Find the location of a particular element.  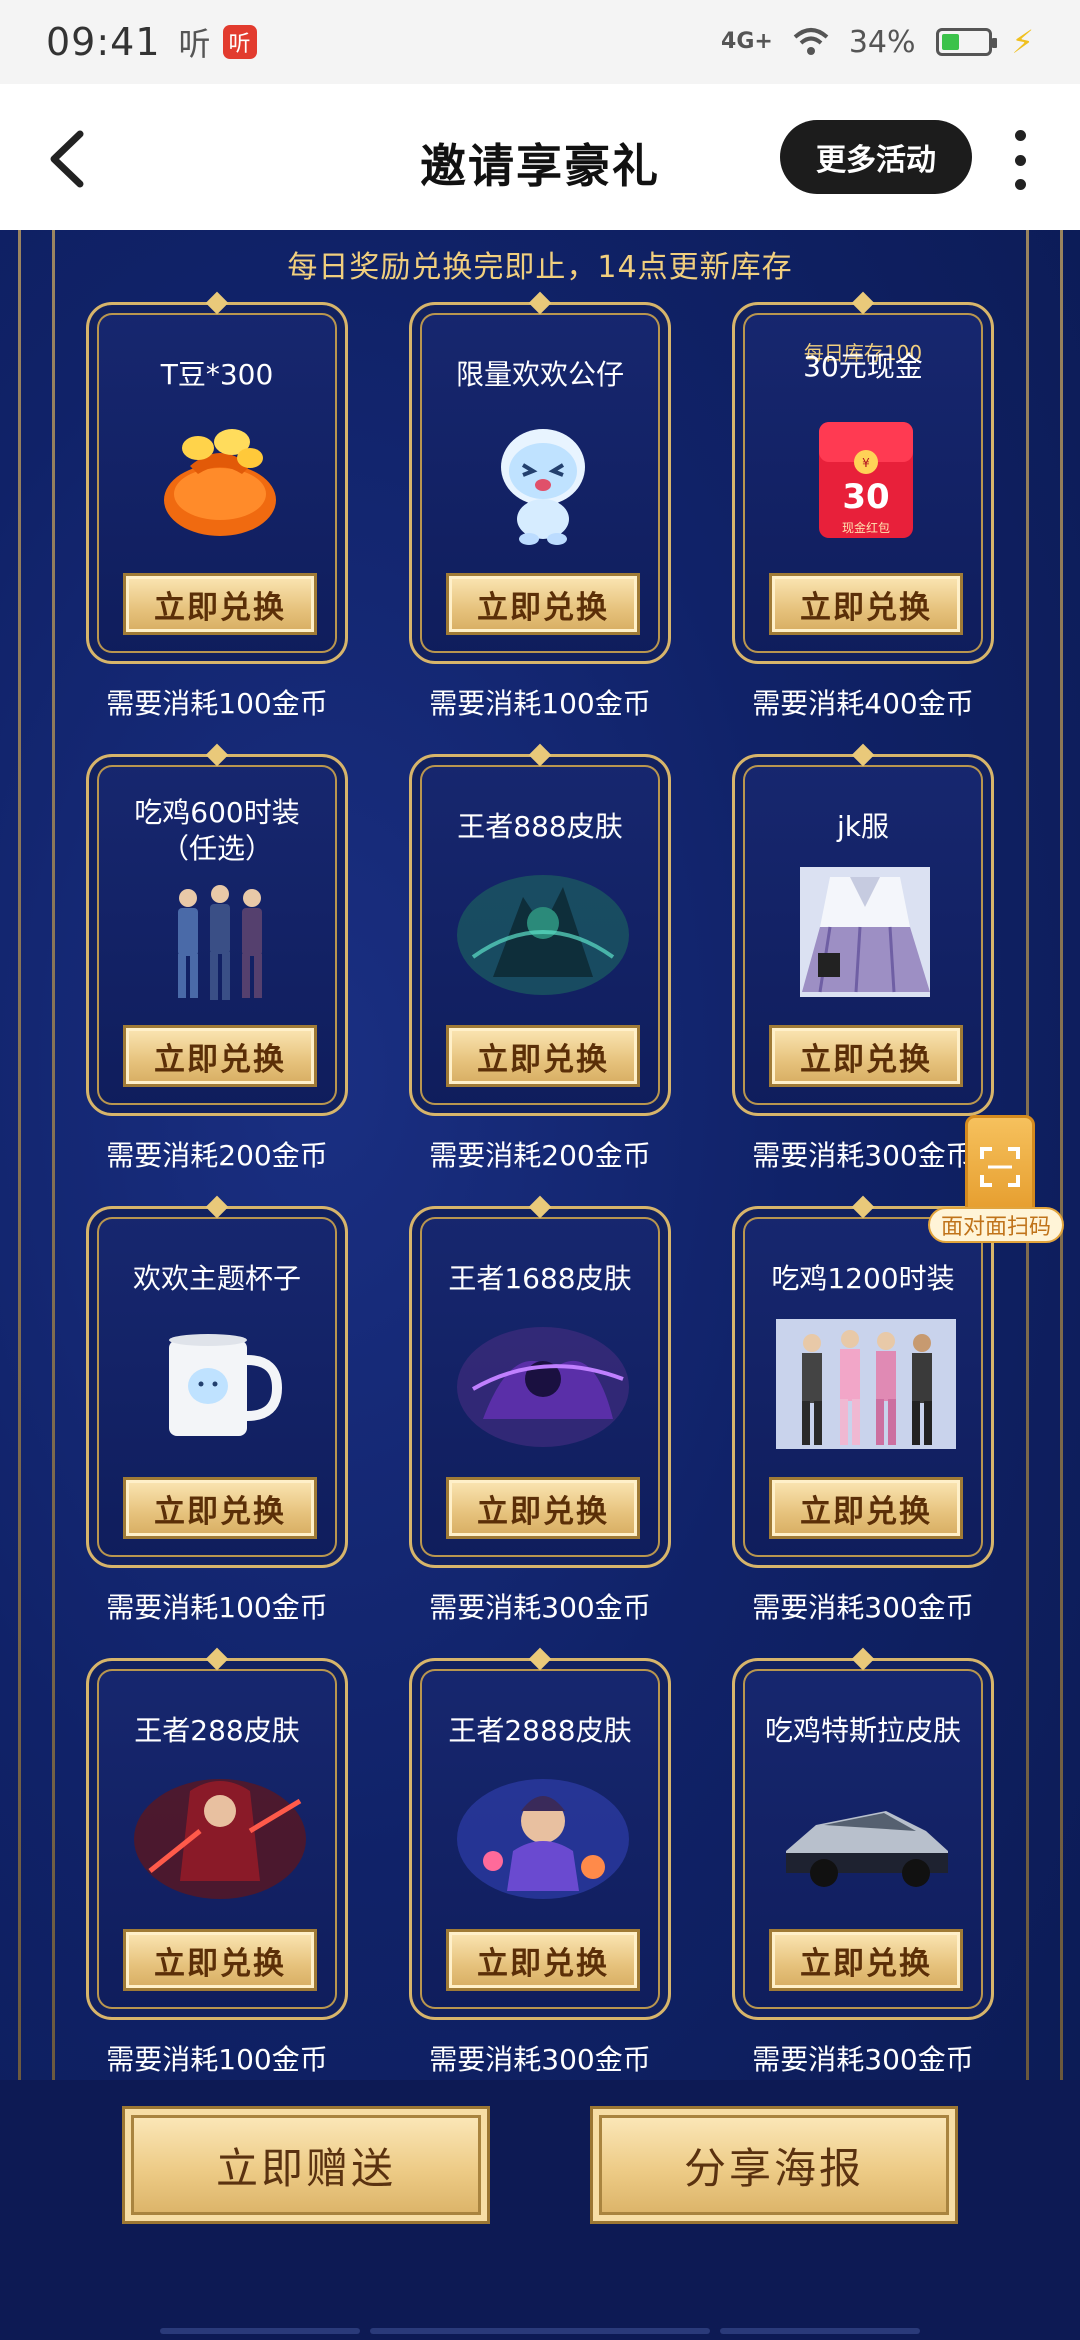

reward-item: T豆*300 立即兑换 需要消耗100金币 is located at coordinates (217, 522).